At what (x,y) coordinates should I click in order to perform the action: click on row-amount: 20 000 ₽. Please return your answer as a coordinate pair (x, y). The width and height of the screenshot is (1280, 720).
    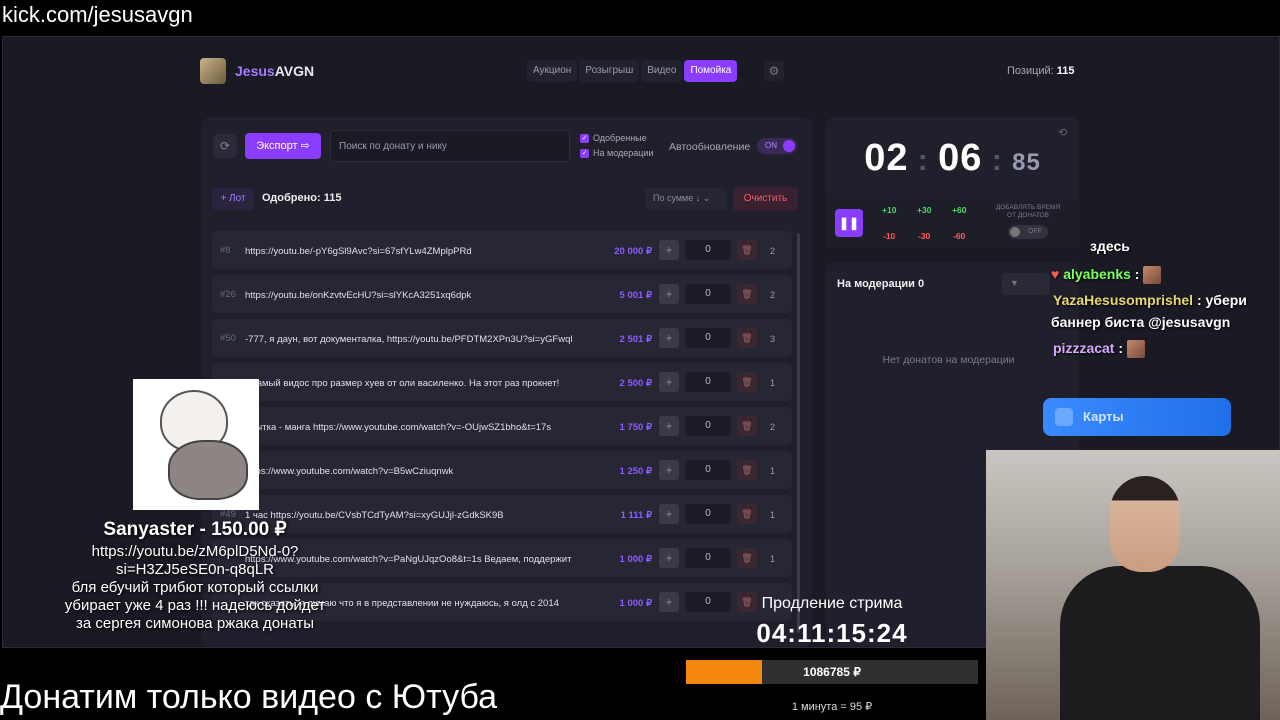
    Looking at the image, I should click on (633, 251).